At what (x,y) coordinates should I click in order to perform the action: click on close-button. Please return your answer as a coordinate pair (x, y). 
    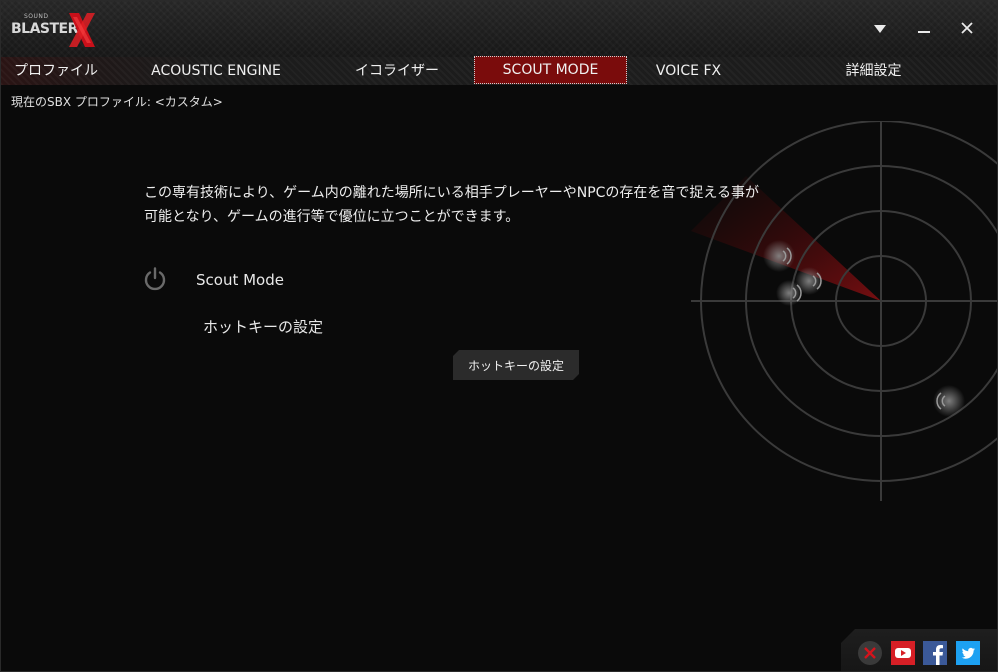
    Looking at the image, I should click on (967, 29).